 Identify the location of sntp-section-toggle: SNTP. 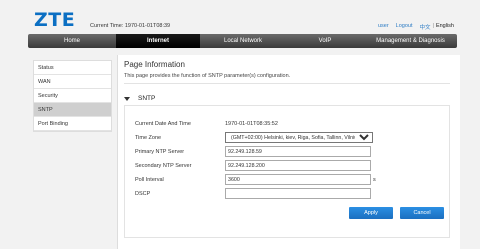
(139, 98).